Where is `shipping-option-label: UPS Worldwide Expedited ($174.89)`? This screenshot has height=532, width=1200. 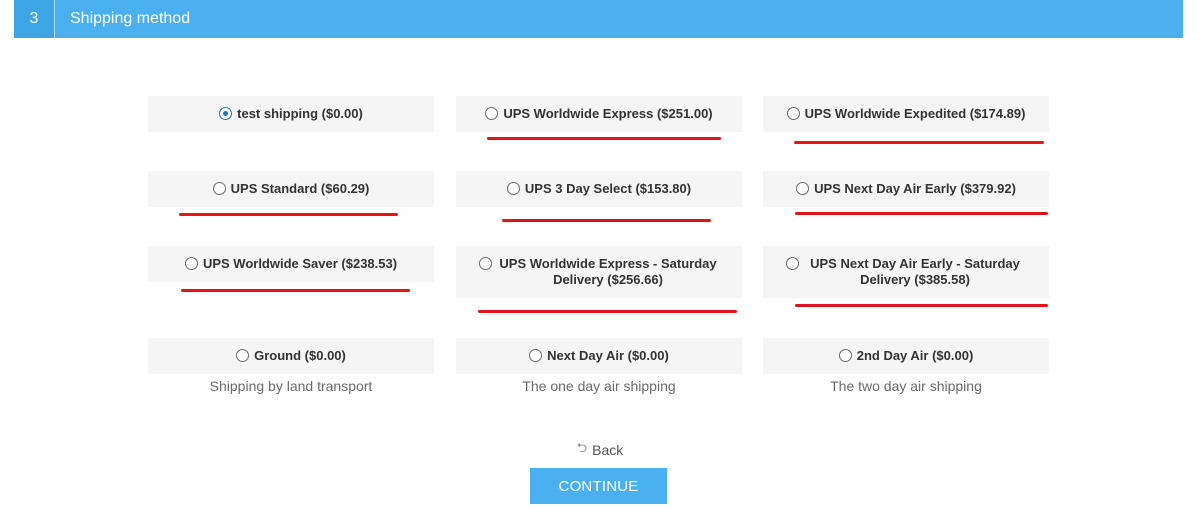 shipping-option-label: UPS Worldwide Expedited ($174.89) is located at coordinates (915, 113).